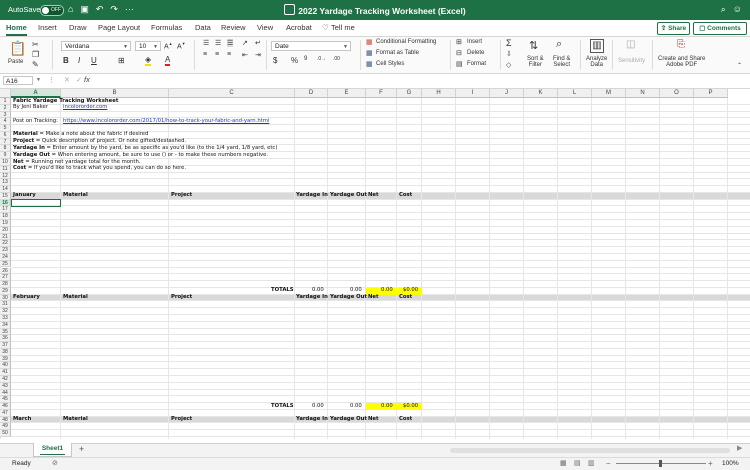 Image resolution: width=750 pixels, height=470 pixels. I want to click on delete-cells-icon: ⊟, so click(459, 53).